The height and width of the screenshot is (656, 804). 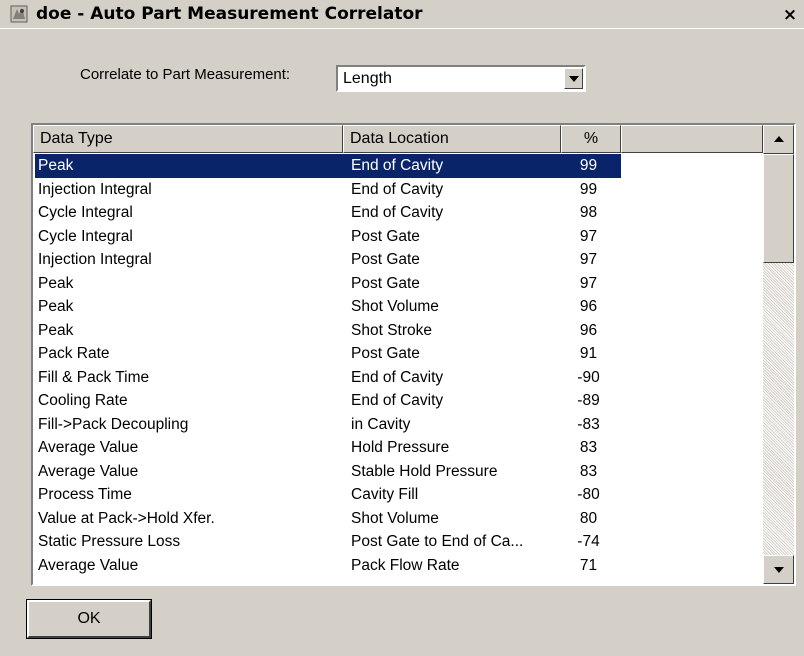 I want to click on table-row: Value at Pack->Hold Xfer. Shot Volume 80, so click(x=398, y=519).